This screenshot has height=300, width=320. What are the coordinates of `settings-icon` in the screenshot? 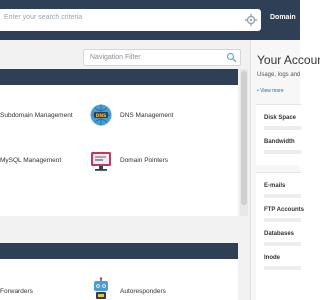 It's located at (251, 20).